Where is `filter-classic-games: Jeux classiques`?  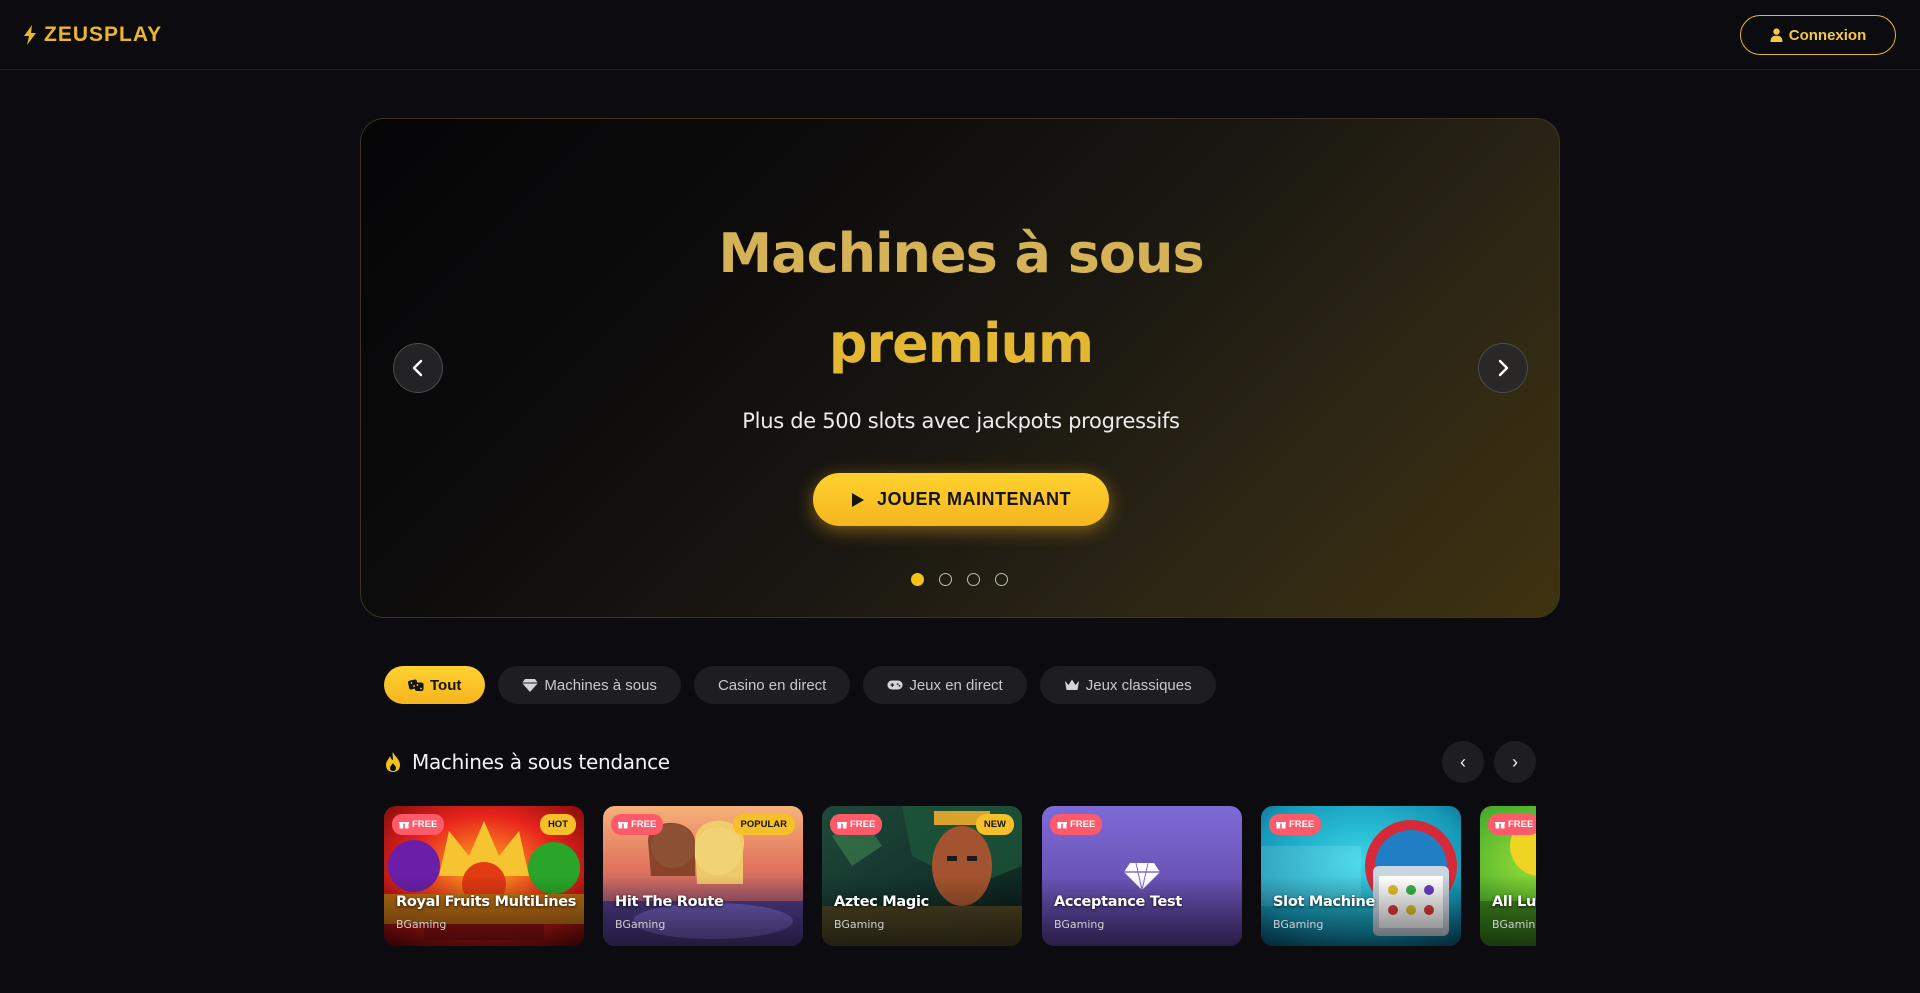 filter-classic-games: Jeux classiques is located at coordinates (1127, 685).